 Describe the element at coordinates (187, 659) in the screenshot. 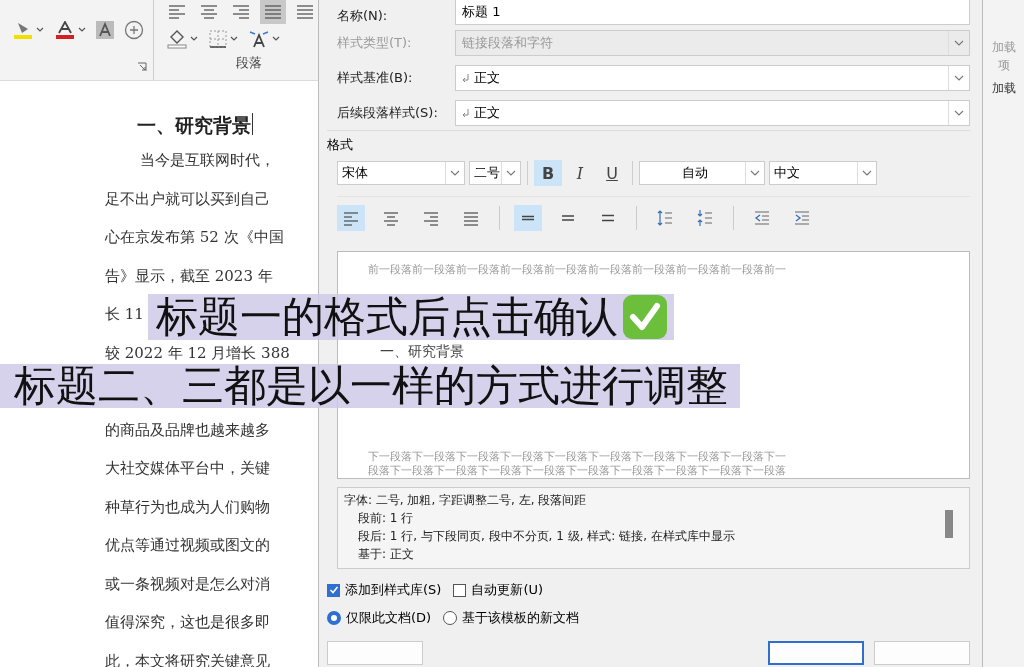

I see `document-text-line: 此，本文将研究关键意见` at that location.